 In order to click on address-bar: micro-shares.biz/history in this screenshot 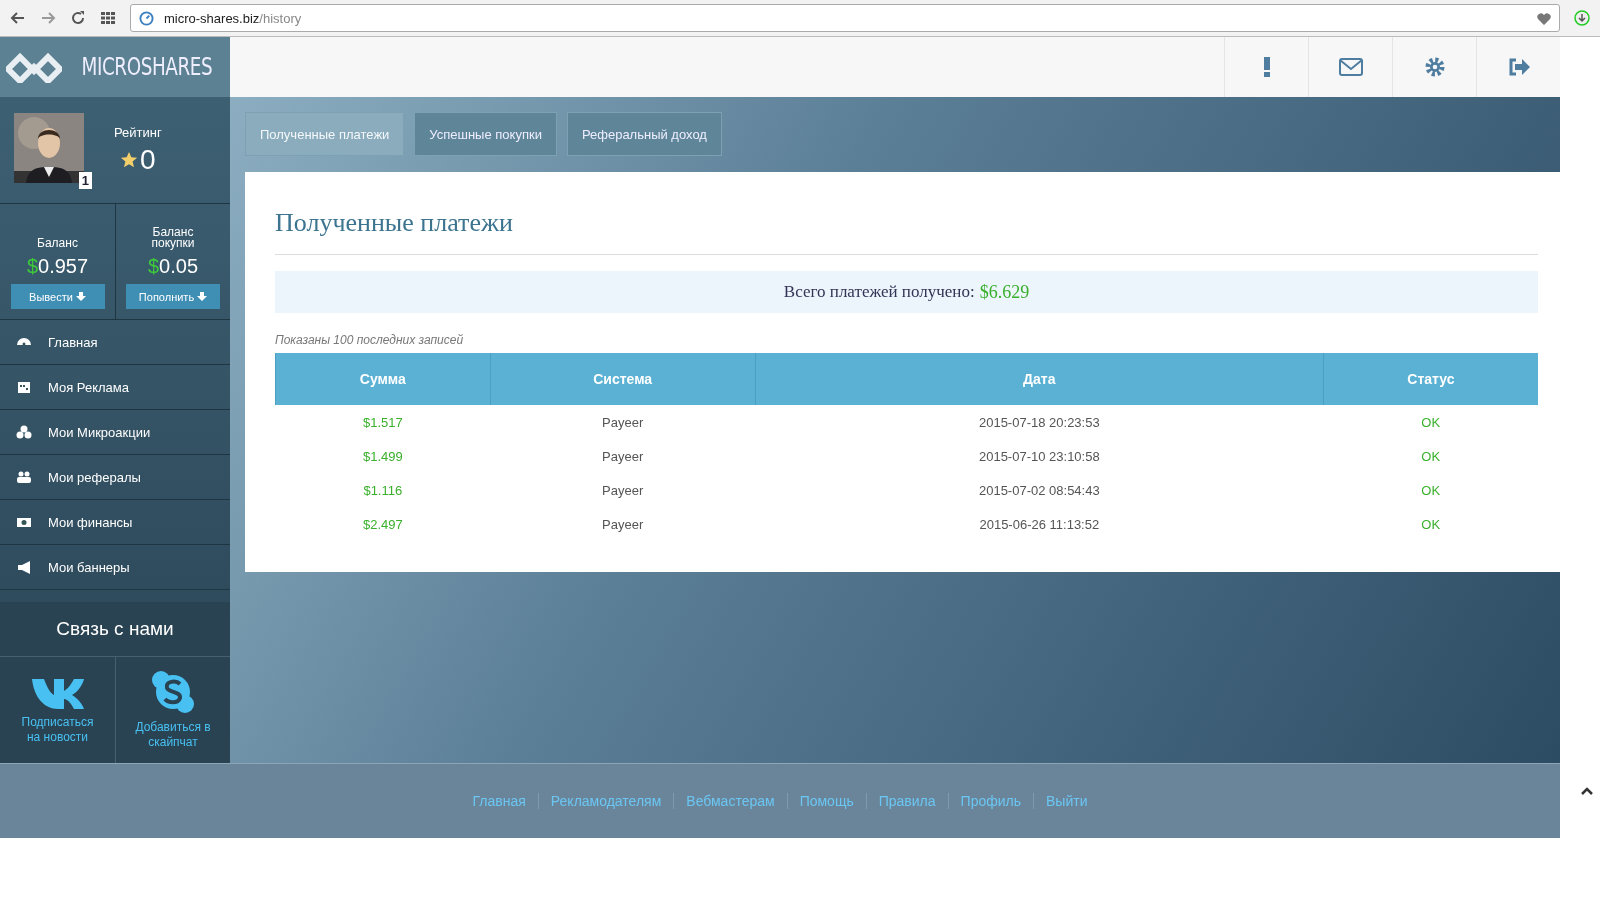, I will do `click(845, 18)`.